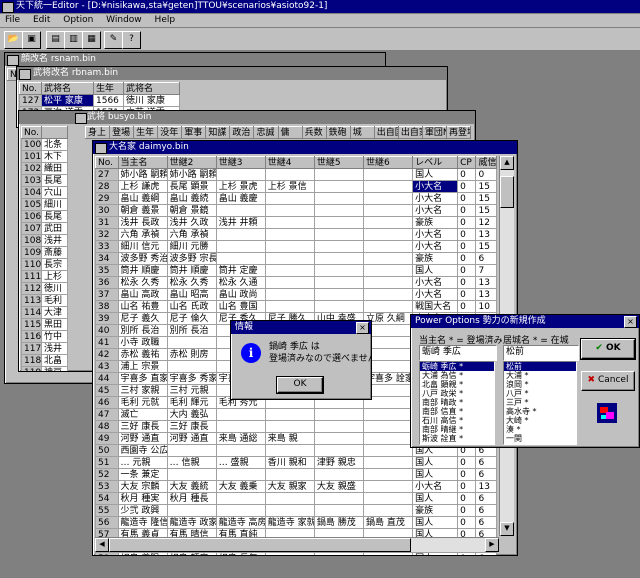  I want to click on cell: 少弐 政興, so click(142, 510).